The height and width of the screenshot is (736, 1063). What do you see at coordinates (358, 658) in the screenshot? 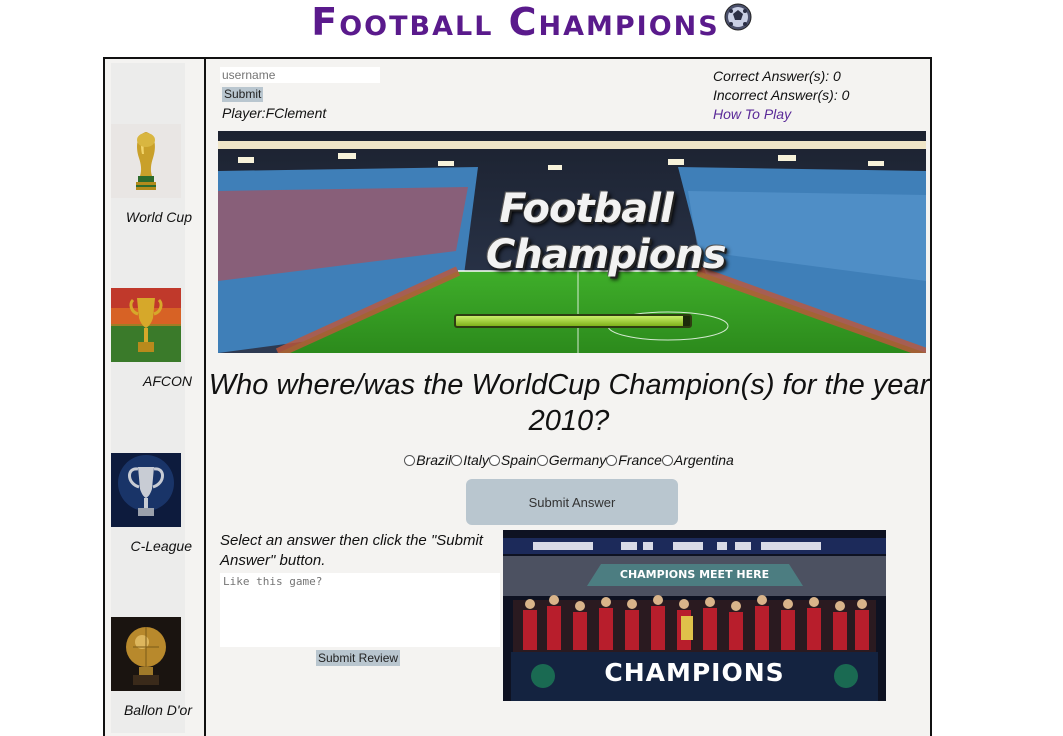
I see `submit-review-button: Submit Review` at bounding box center [358, 658].